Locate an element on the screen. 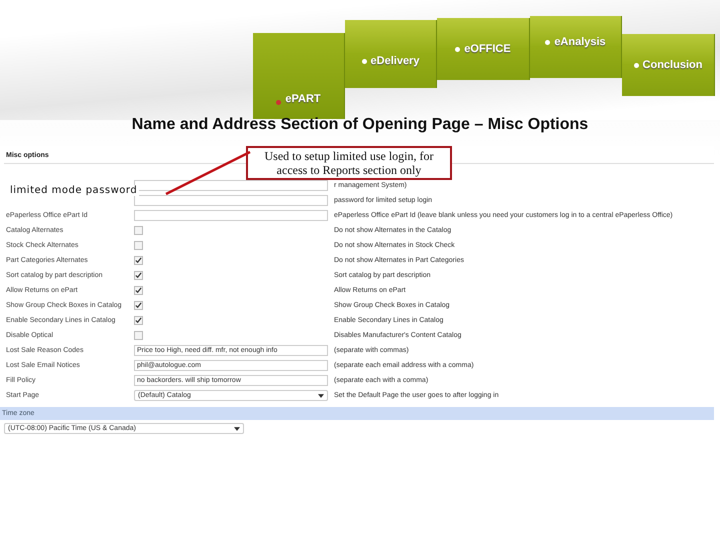 The image size is (720, 540). callout-box: Used to setup limited use login, for access to Reports section only is located at coordinates (349, 163).